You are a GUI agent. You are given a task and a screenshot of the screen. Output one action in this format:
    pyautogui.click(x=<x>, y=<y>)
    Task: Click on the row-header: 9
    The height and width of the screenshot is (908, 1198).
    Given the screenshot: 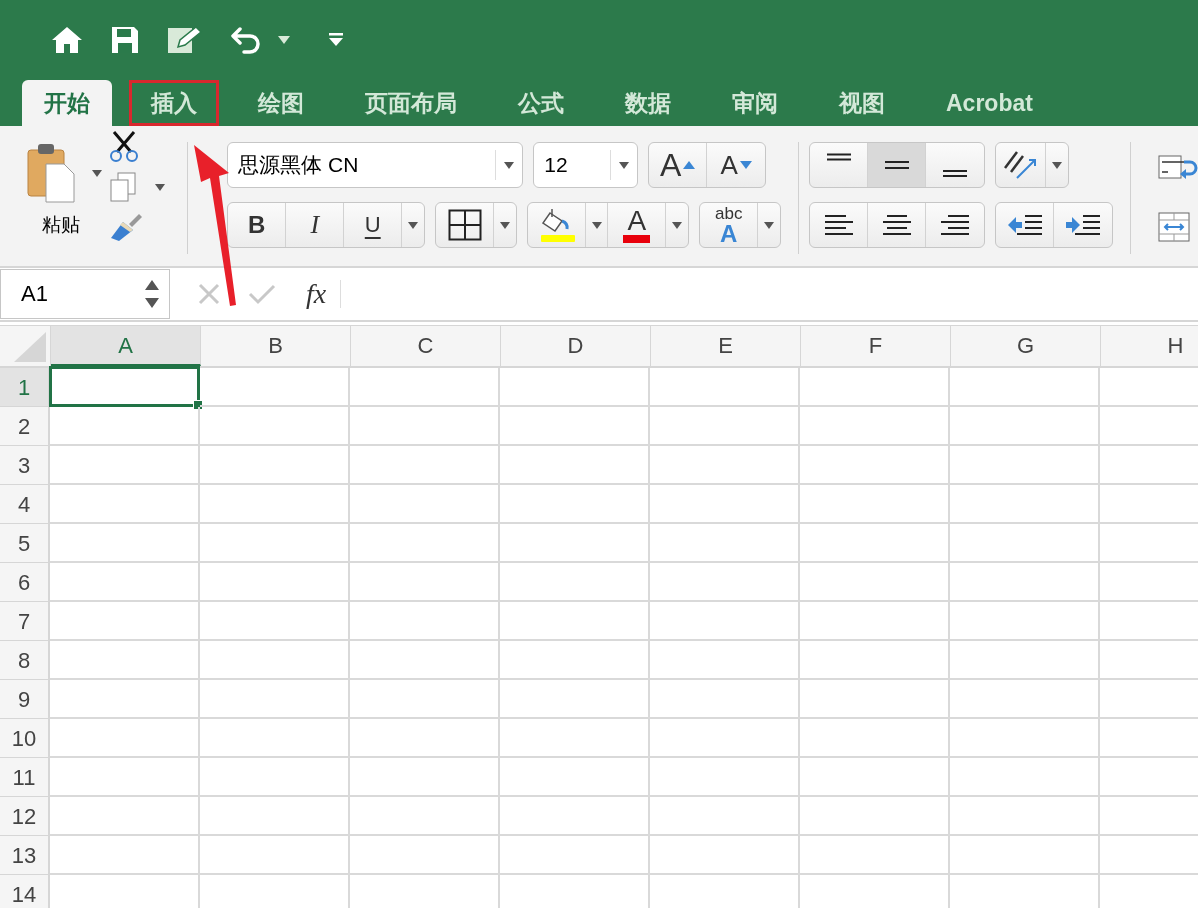 What is the action you would take?
    pyautogui.click(x=25, y=699)
    